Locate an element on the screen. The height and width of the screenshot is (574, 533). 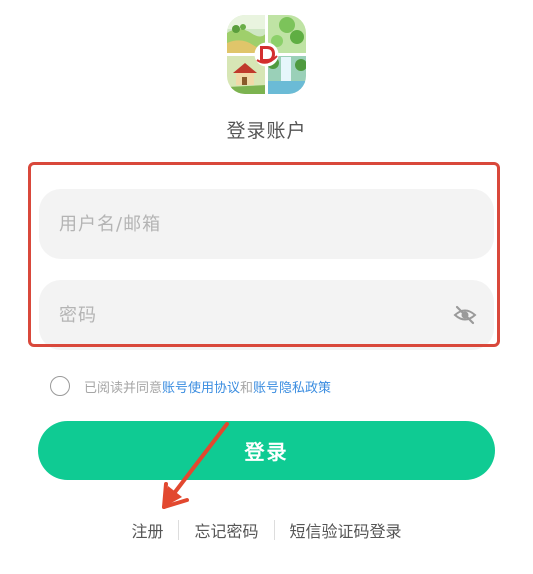
register-link: 注册 is located at coordinates (147, 530).